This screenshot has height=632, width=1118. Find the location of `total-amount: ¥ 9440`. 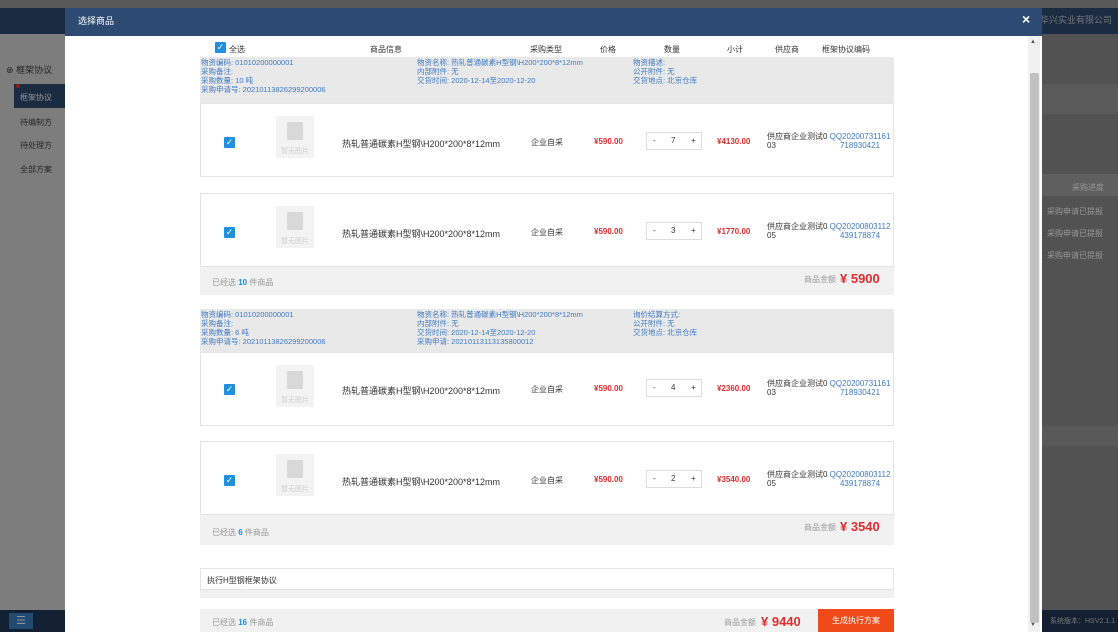

total-amount: ¥ 9440 is located at coordinates (781, 621).